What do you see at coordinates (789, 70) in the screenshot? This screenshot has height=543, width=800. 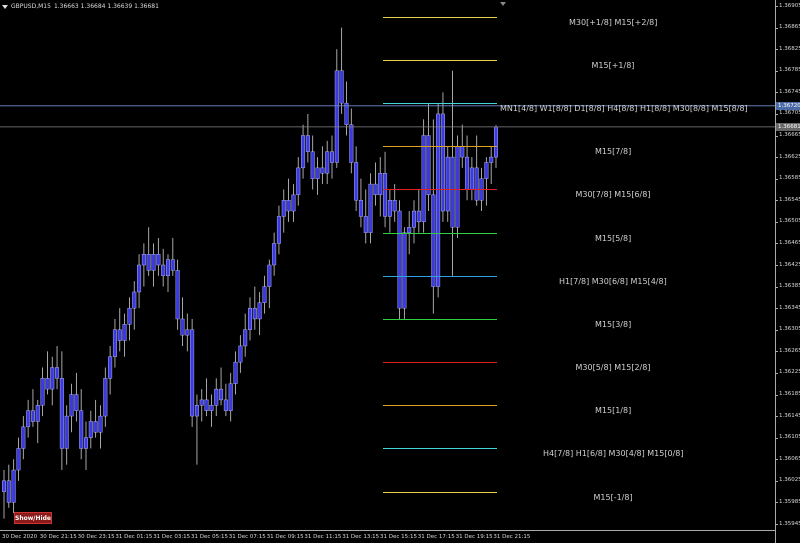 I see `price-label: 1.36785` at bounding box center [789, 70].